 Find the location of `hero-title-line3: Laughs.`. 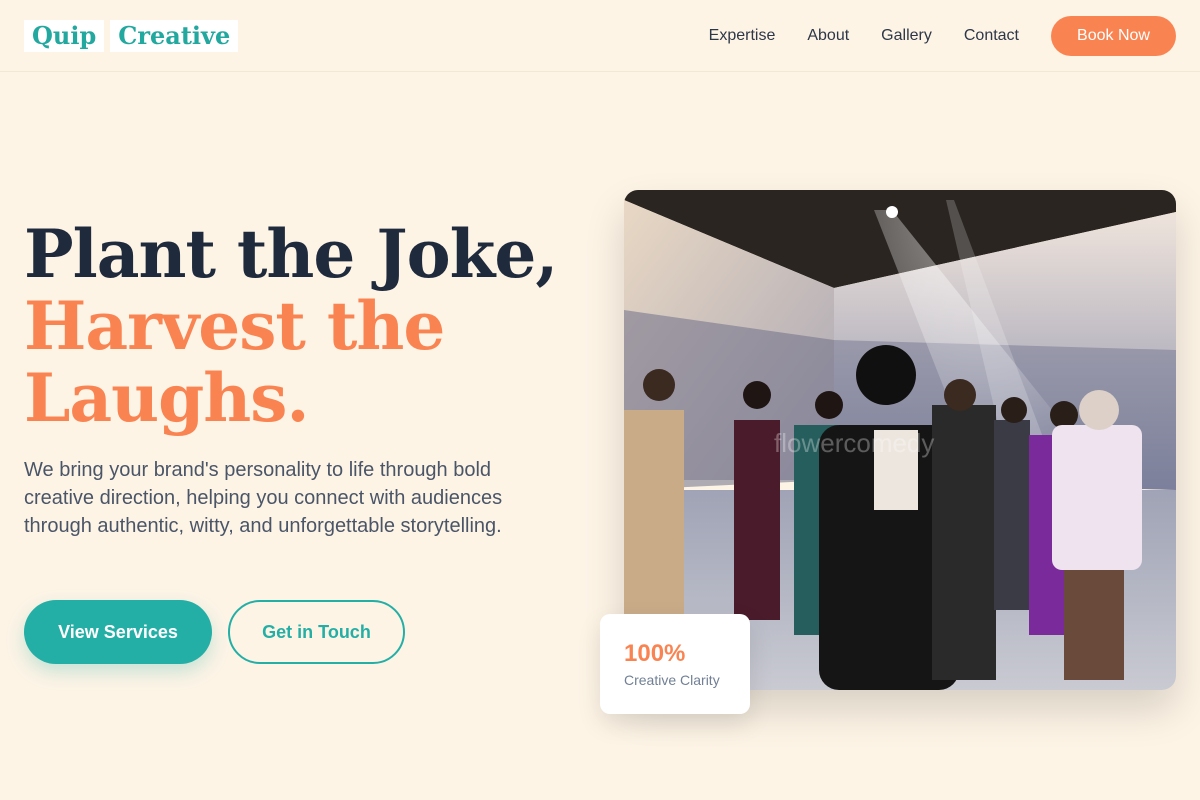

hero-title-line3: Laughs. is located at coordinates (166, 398).